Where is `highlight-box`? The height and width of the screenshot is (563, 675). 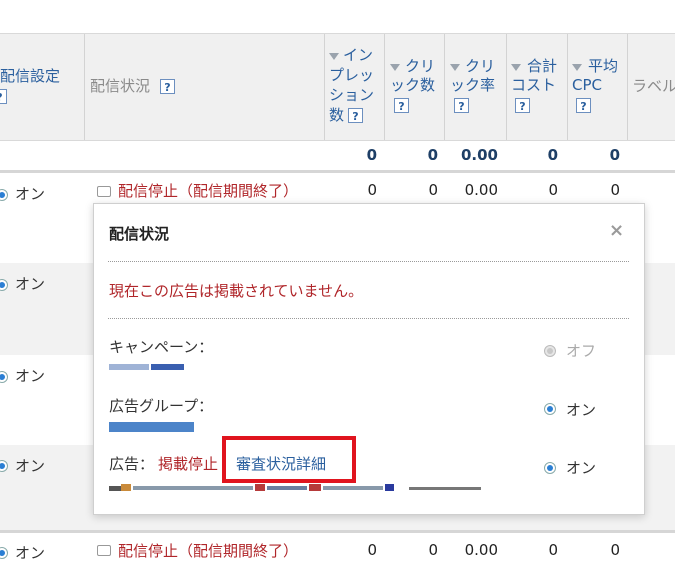
highlight-box is located at coordinates (289, 459).